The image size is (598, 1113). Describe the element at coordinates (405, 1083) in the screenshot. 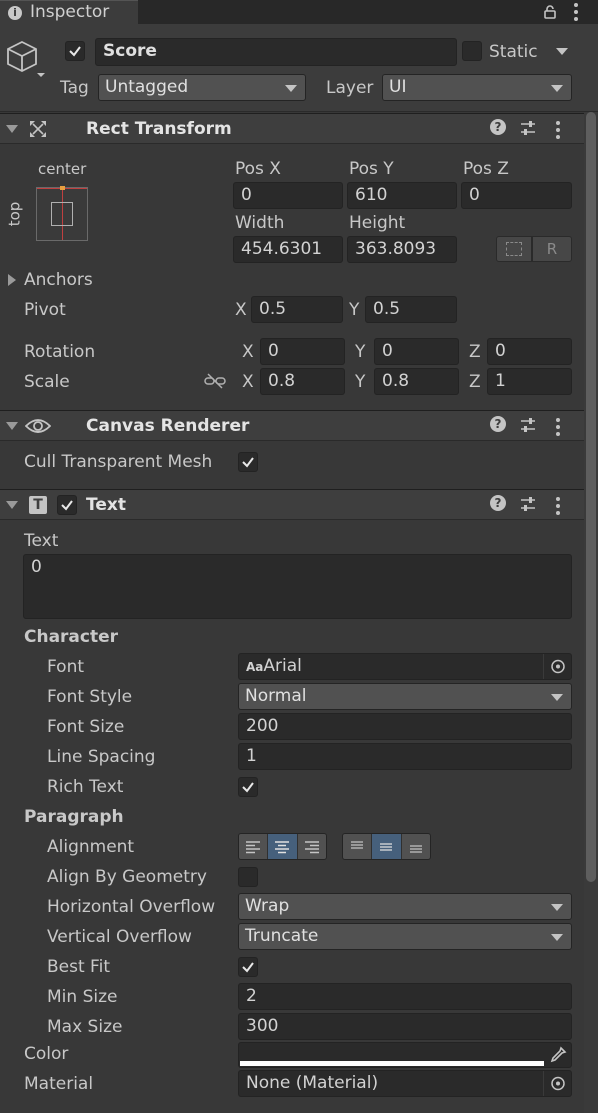

I see `material-object-field: None (Material)` at that location.